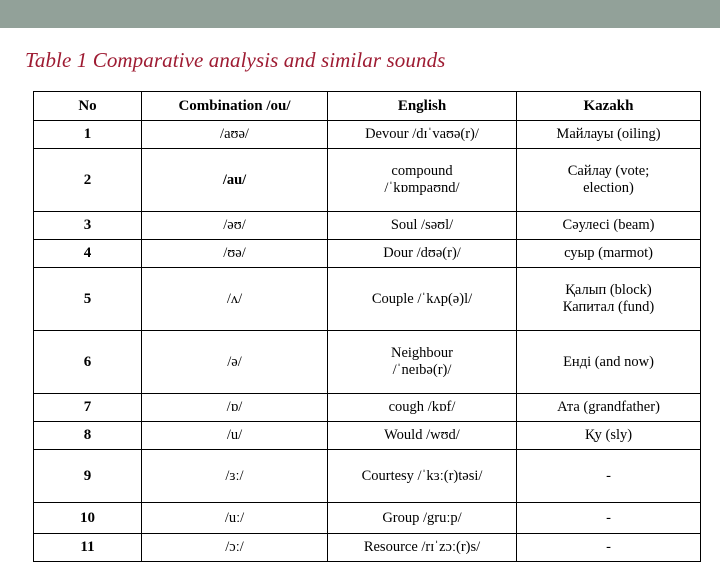  I want to click on cell-no: 6, so click(87, 362).